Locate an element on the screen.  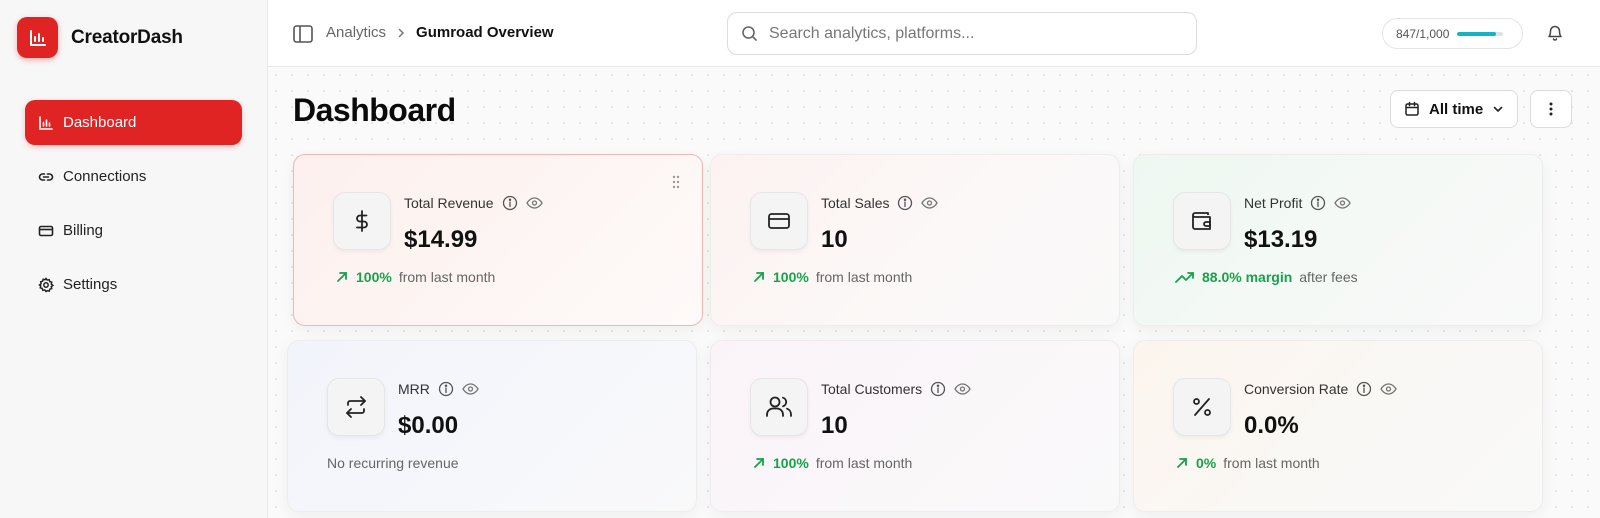
card-label: Total Customers is located at coordinates (872, 389).